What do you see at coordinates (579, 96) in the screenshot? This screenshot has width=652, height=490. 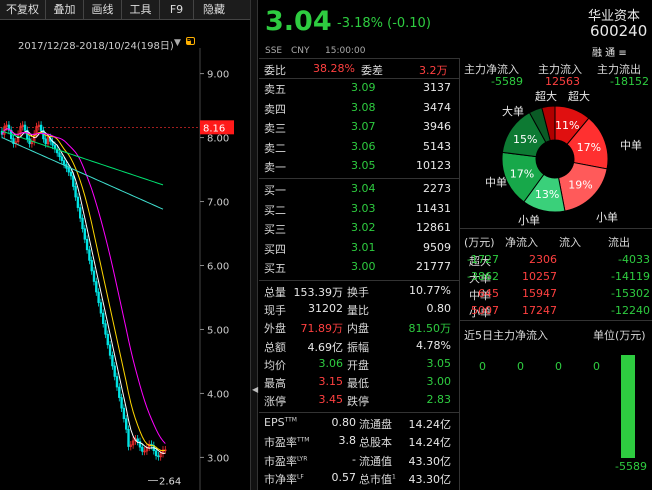 I see `pie-label-super-out: 超大` at bounding box center [579, 96].